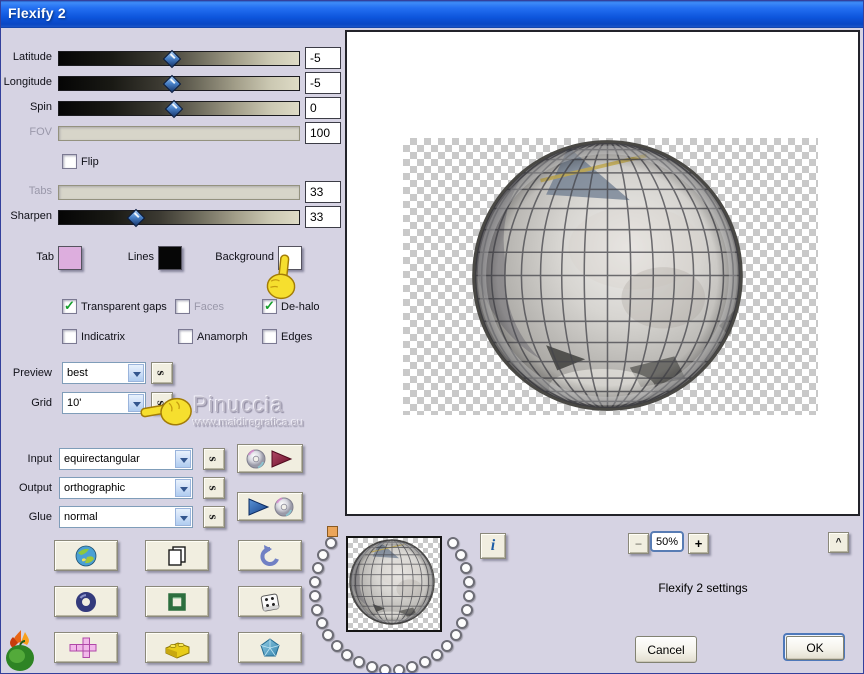  I want to click on zoom-out-button: −, so click(638, 543).